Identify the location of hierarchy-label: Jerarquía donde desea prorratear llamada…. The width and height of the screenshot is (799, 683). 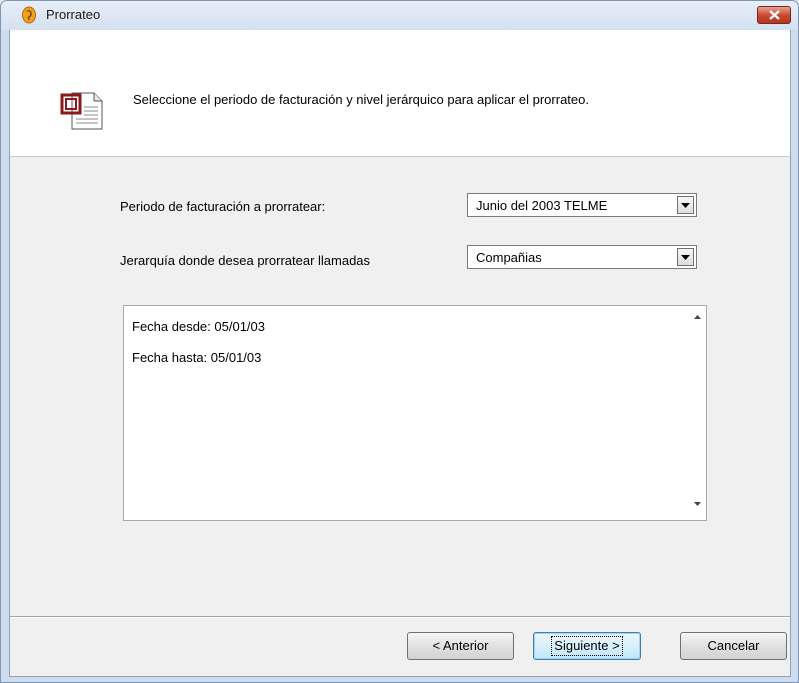
(245, 260).